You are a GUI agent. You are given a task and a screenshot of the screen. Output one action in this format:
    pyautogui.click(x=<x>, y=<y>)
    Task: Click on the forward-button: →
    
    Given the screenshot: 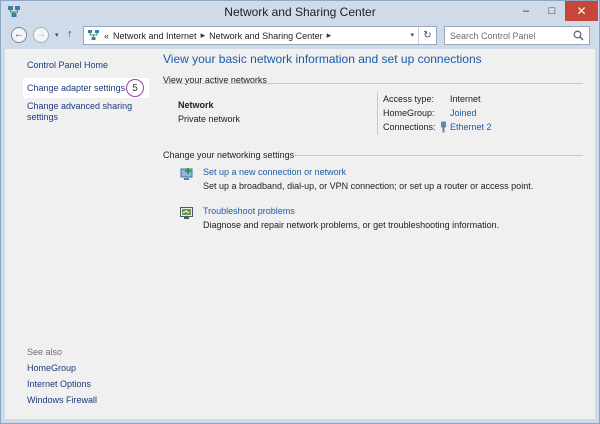 What is the action you would take?
    pyautogui.click(x=41, y=35)
    